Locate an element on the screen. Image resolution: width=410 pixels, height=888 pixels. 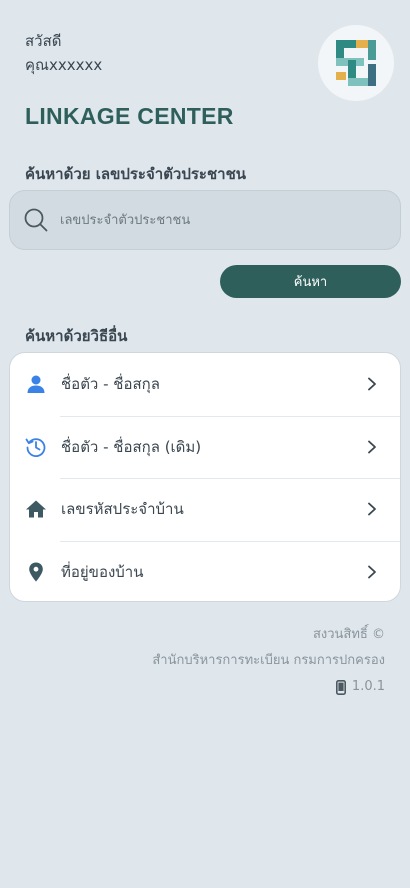
history-icon is located at coordinates (36, 447).